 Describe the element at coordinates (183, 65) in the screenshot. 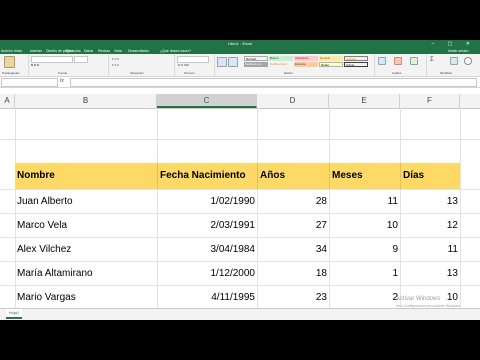

I see `number-buttons: $ % 000` at that location.